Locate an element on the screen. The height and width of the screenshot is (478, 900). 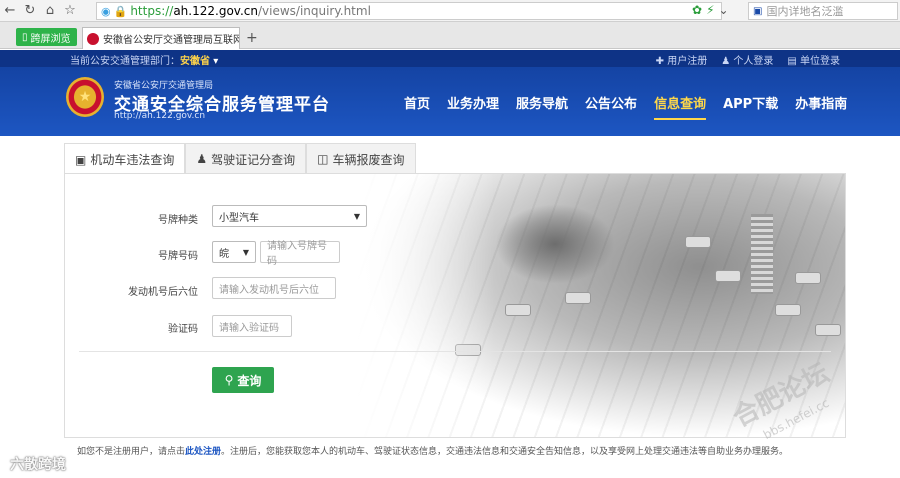
plate-prefix-value: 皖 is located at coordinates (224, 254).